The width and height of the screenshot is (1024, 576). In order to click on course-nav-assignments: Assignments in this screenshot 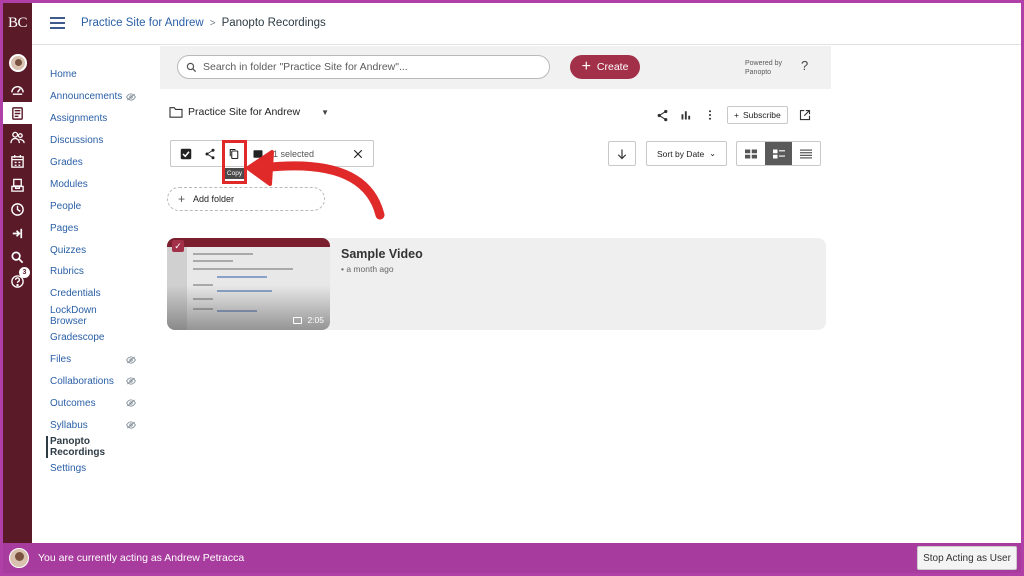, I will do `click(100, 119)`.